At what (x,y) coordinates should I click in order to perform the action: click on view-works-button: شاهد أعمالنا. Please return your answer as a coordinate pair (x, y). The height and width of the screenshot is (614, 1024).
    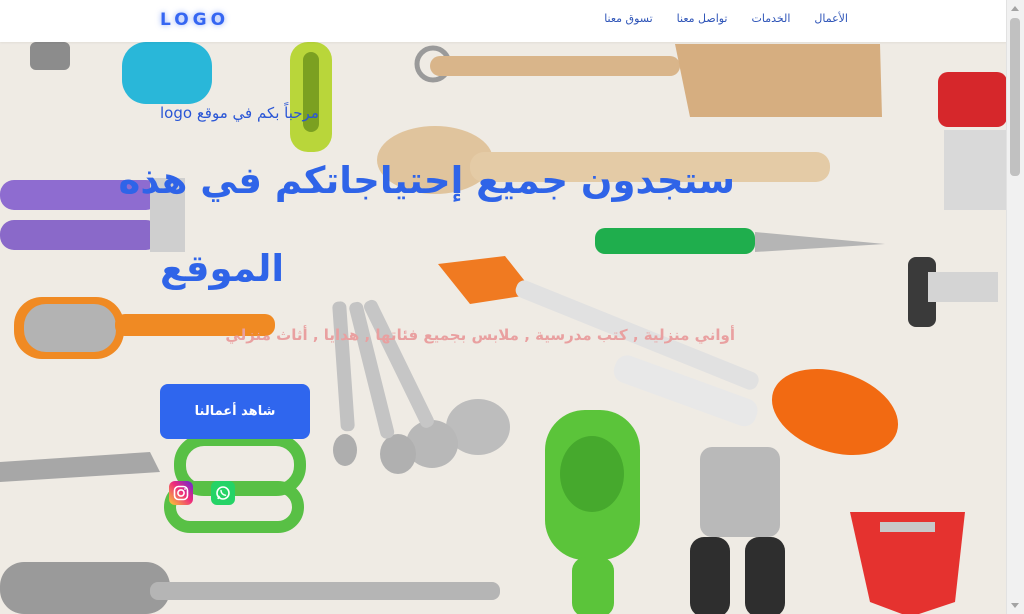
    Looking at the image, I should click on (235, 411).